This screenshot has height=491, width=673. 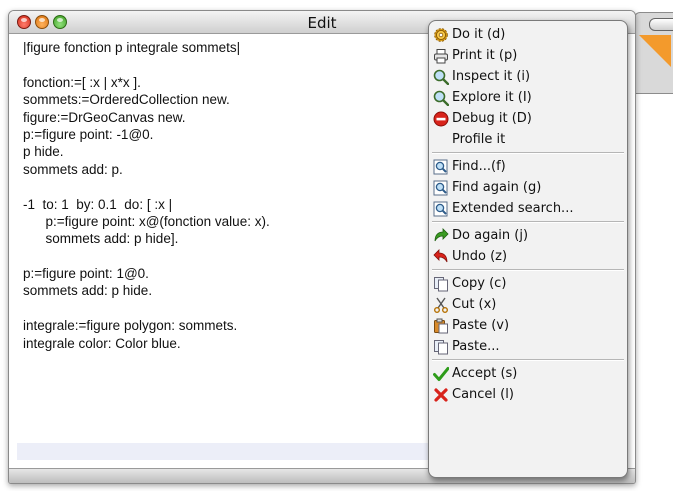 What do you see at coordinates (492, 118) in the screenshot?
I see `menu-item-label: Debug it (D)` at bounding box center [492, 118].